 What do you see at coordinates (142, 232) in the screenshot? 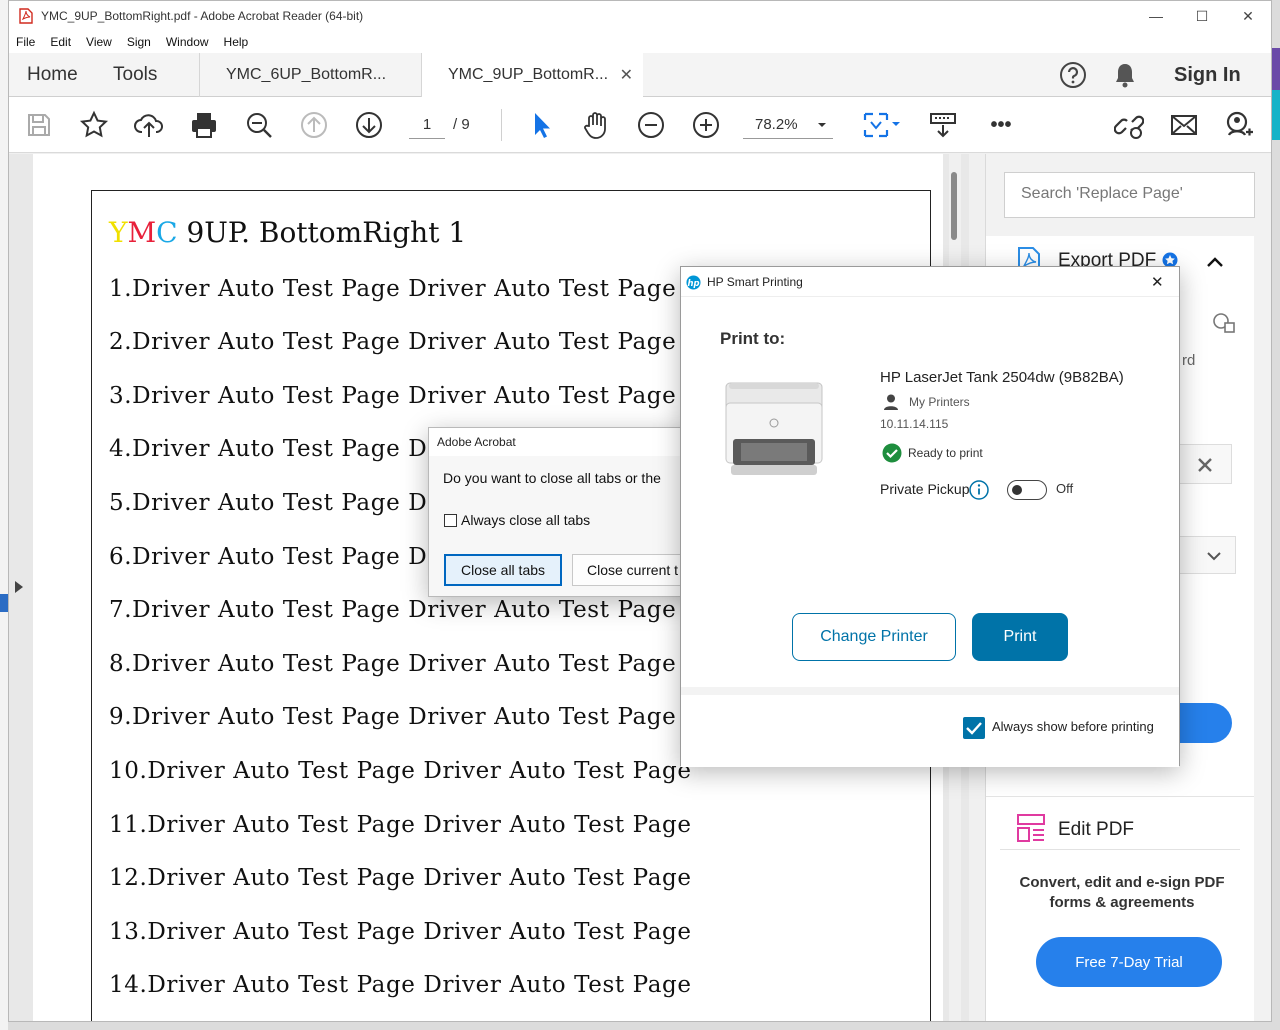
I see `title-letter-m: M` at bounding box center [142, 232].